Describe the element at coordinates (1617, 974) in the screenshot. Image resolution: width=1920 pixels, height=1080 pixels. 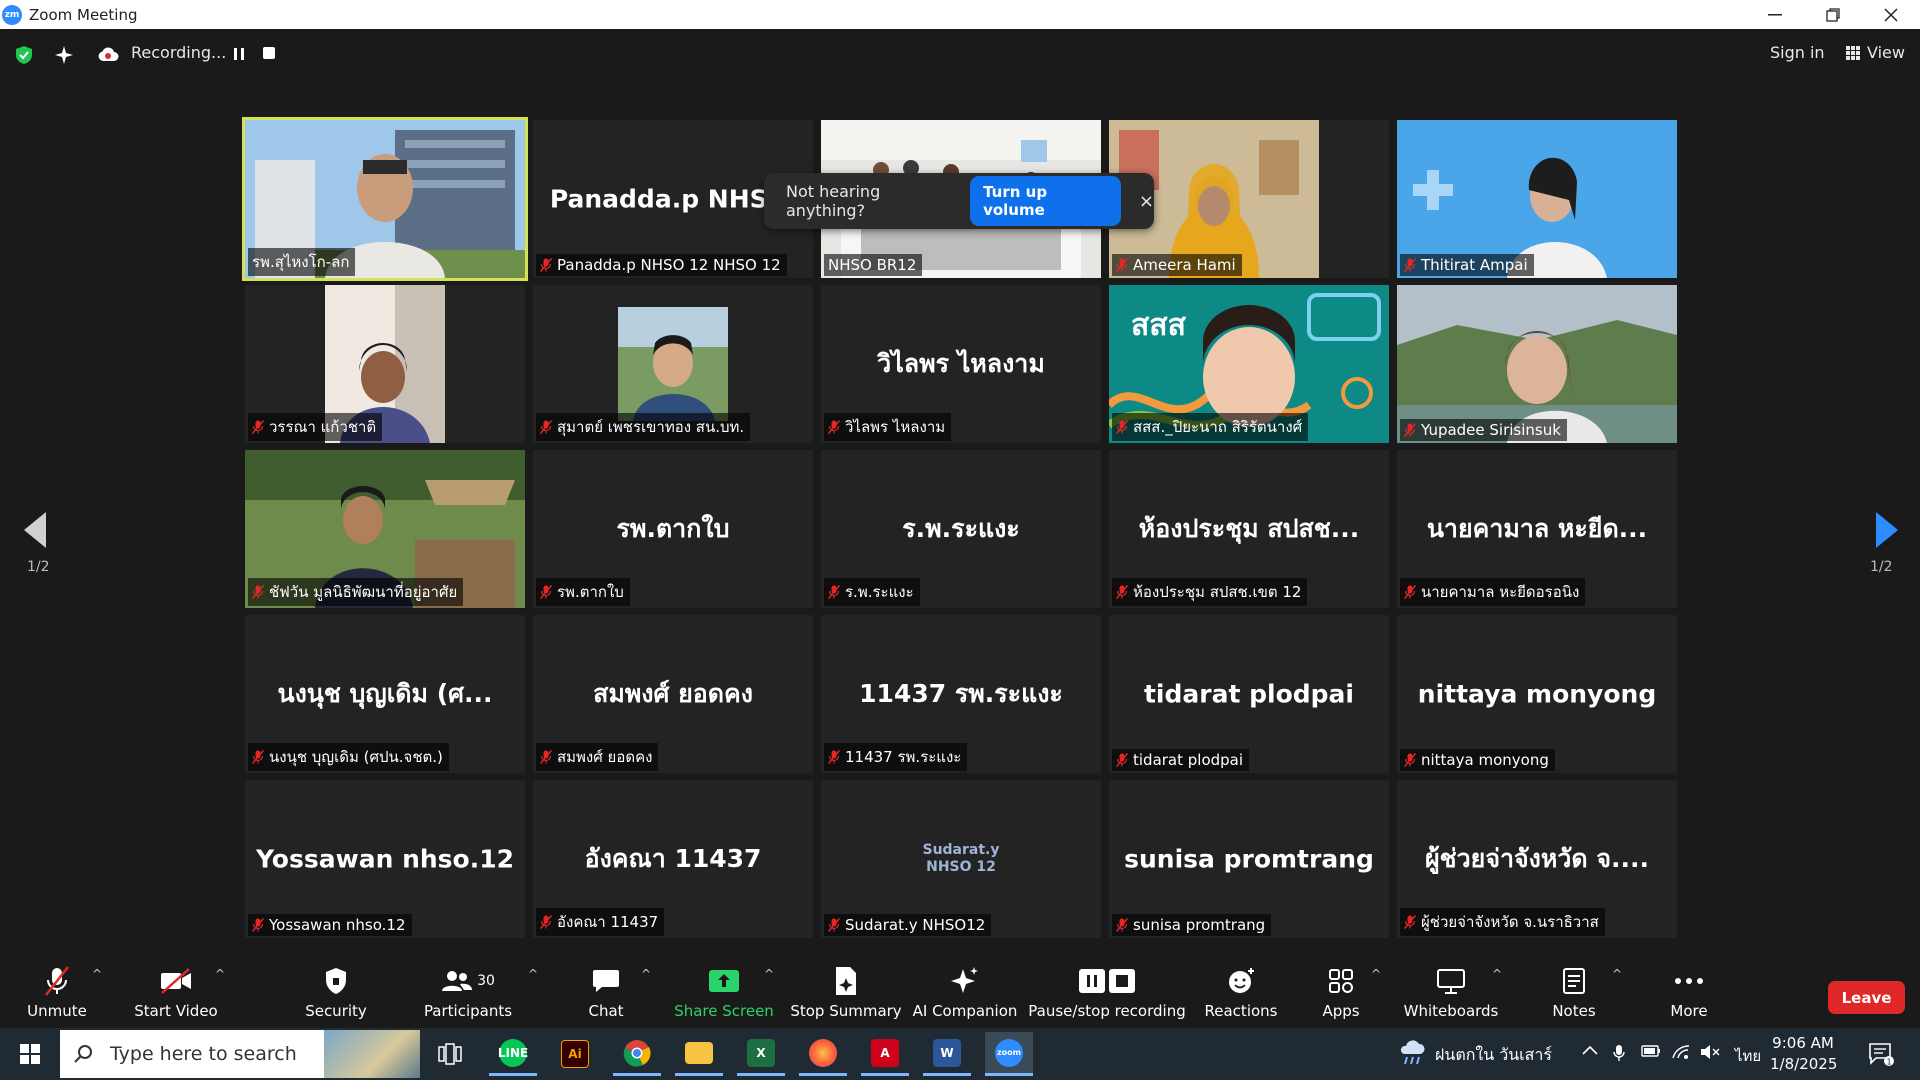
I see `notes-chevron-icon: ^` at that location.